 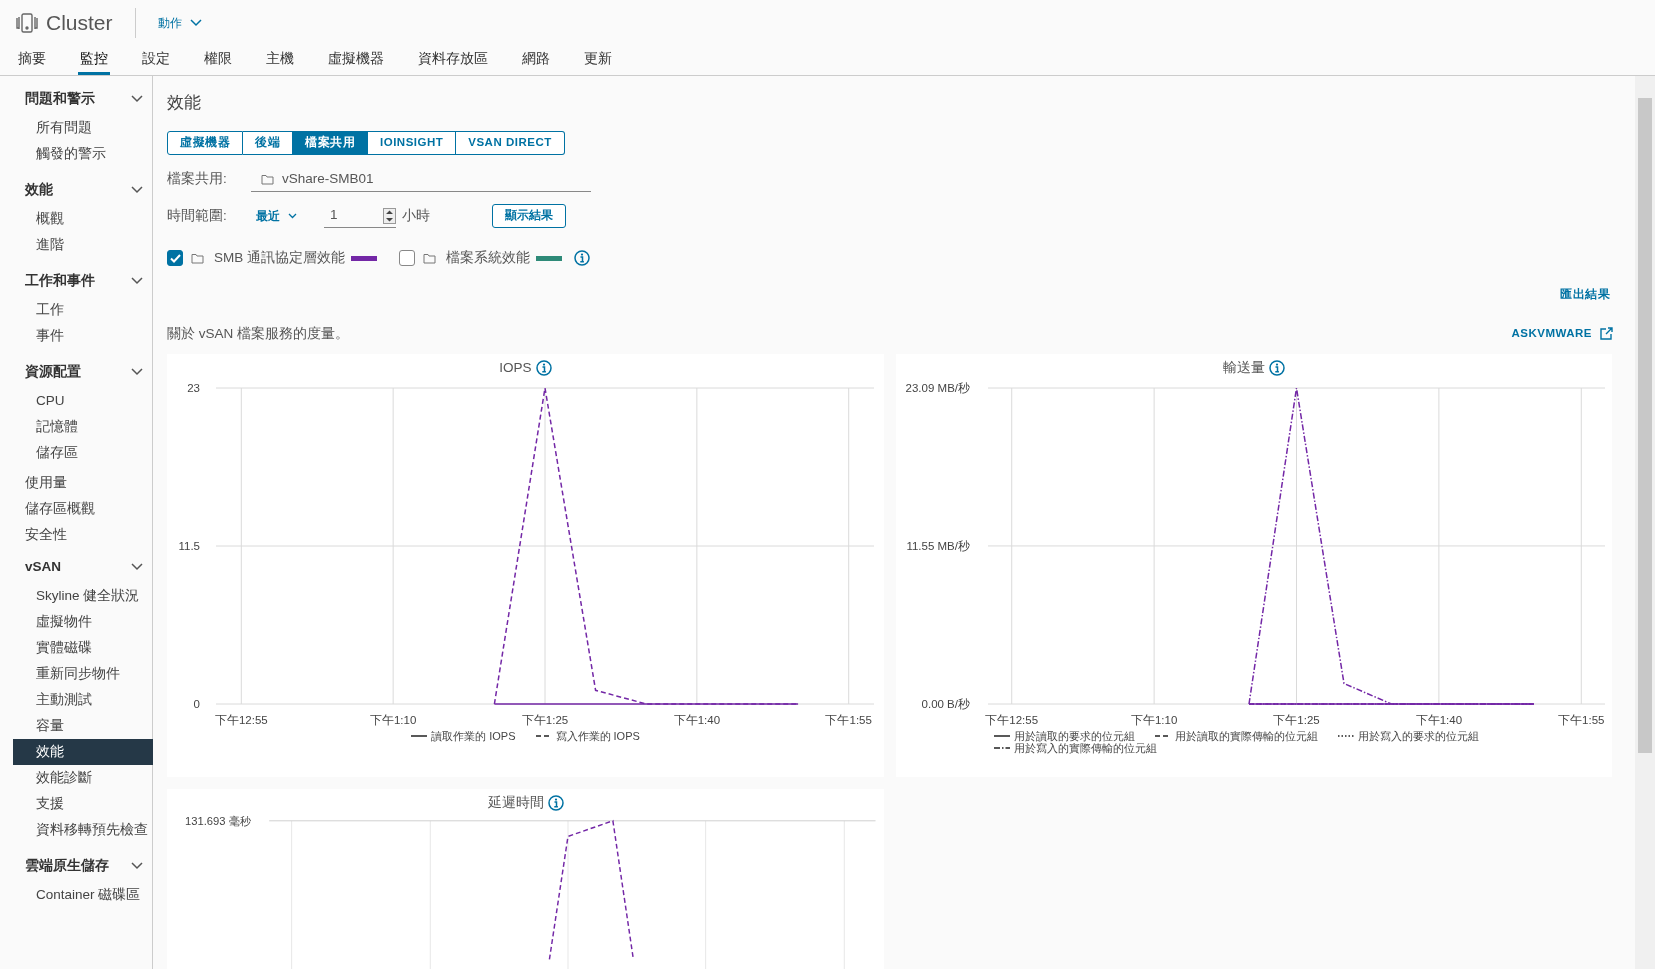 I want to click on toggle-label: 檔案系統效能, so click(x=488, y=258).